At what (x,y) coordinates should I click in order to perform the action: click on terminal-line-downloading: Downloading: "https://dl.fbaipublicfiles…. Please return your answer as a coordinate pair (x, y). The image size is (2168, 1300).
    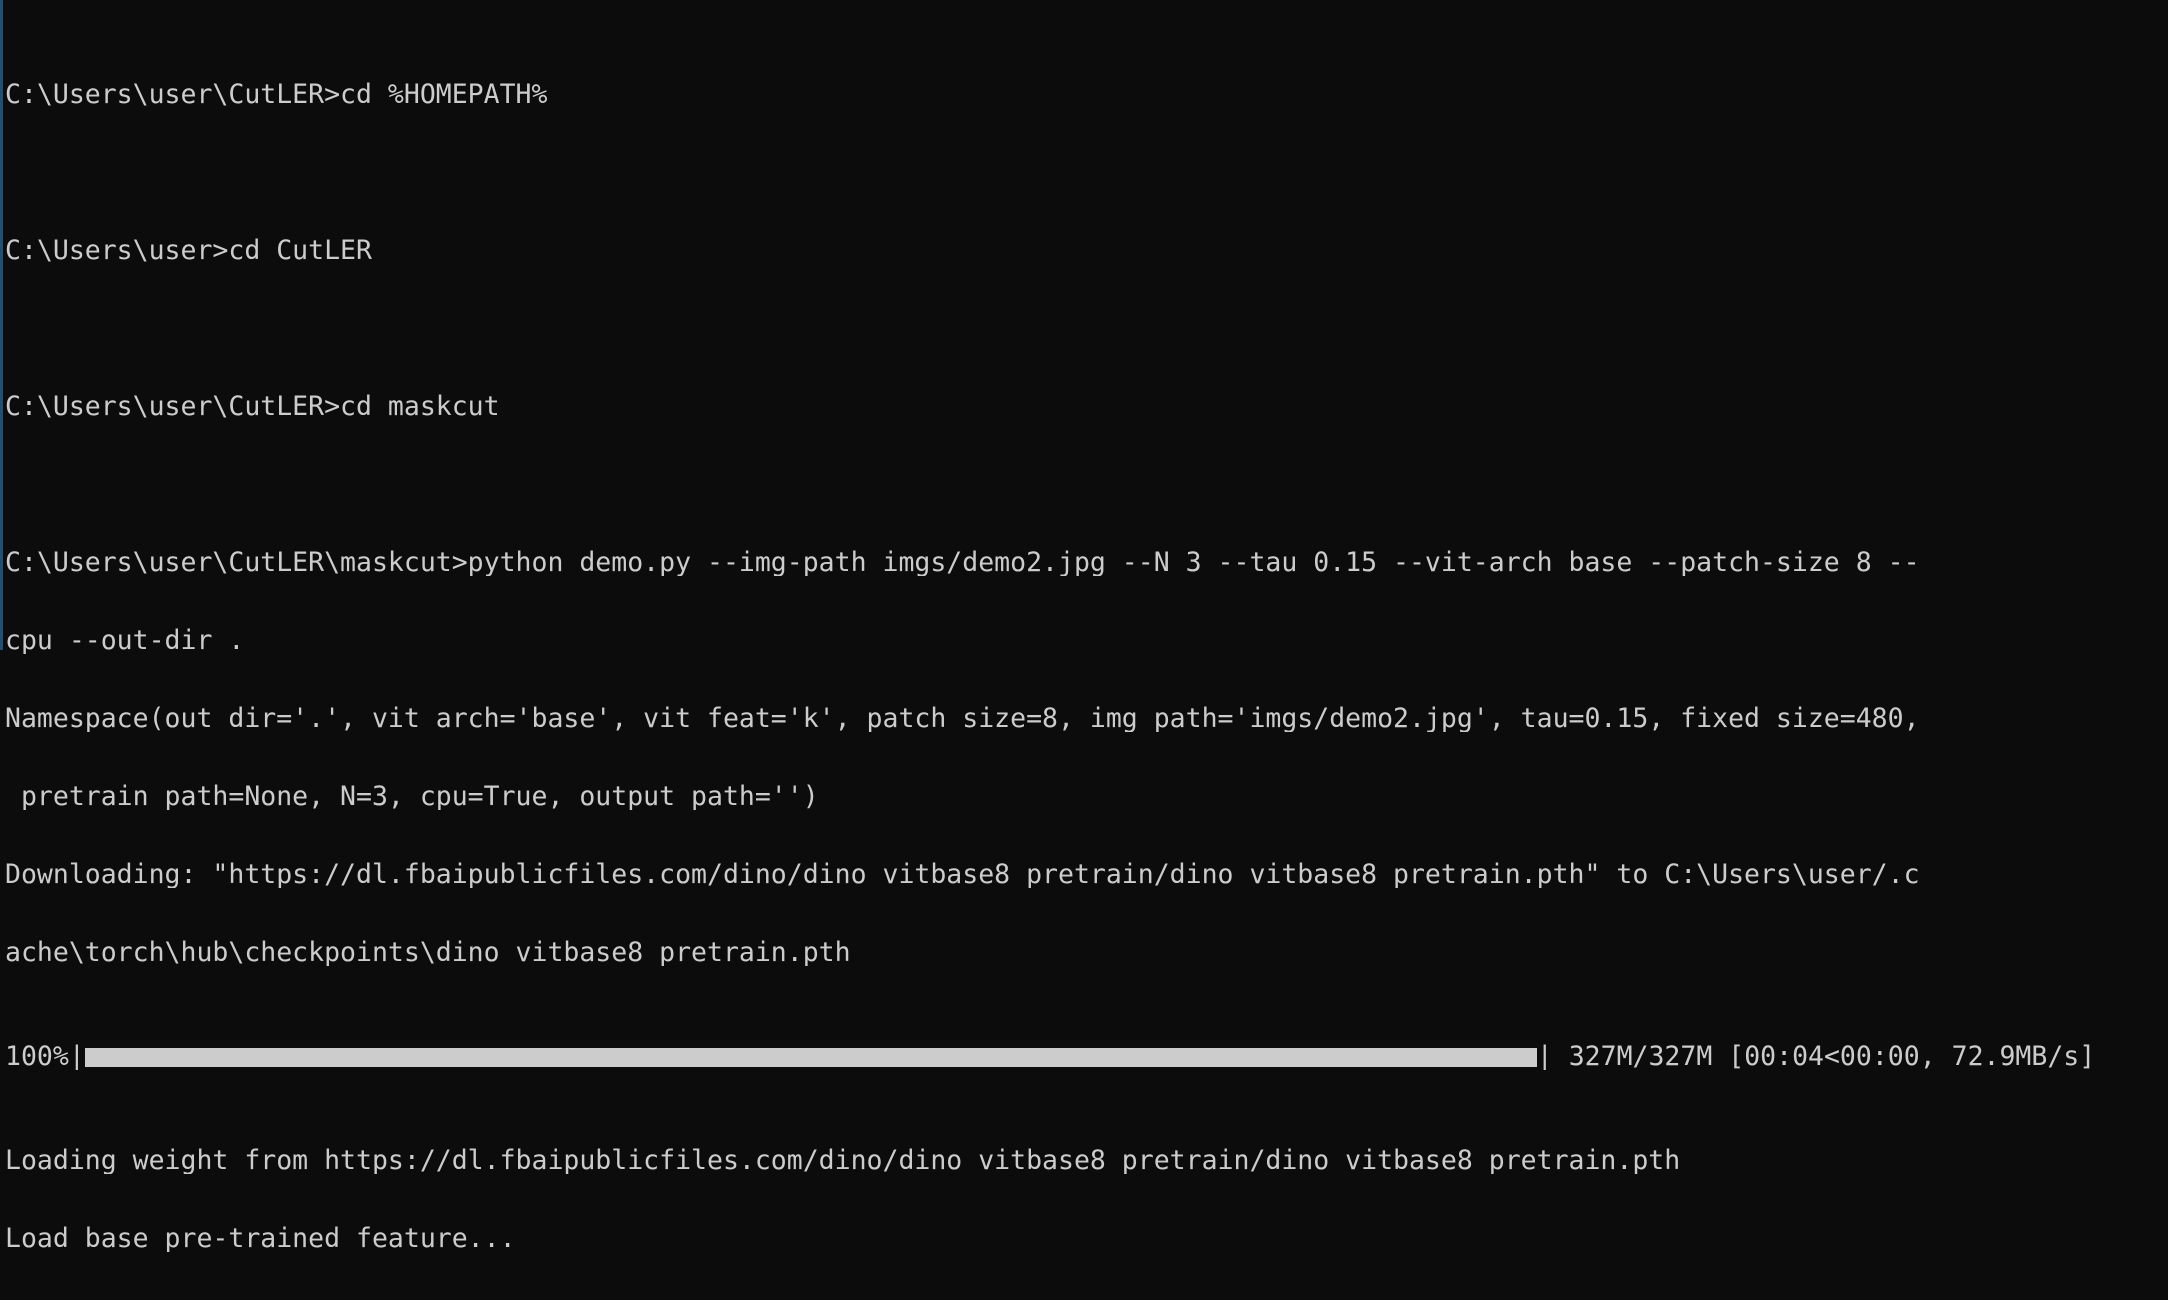
    Looking at the image, I should click on (962, 875).